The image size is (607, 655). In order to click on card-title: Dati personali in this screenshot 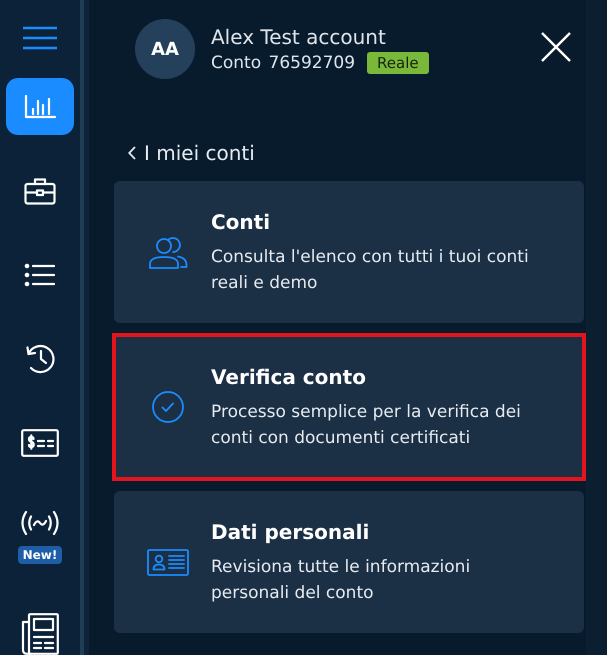, I will do `click(290, 532)`.